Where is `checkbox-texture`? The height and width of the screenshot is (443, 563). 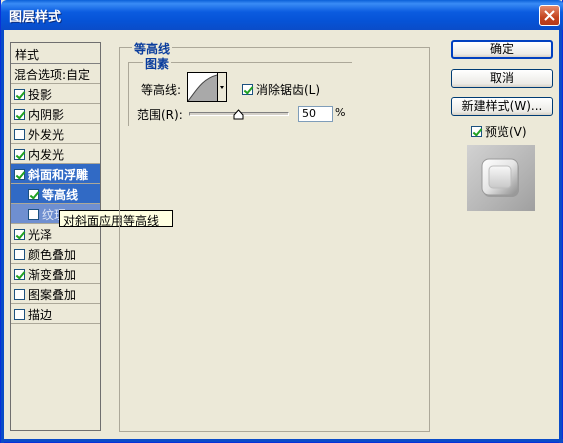 checkbox-texture is located at coordinates (33, 214).